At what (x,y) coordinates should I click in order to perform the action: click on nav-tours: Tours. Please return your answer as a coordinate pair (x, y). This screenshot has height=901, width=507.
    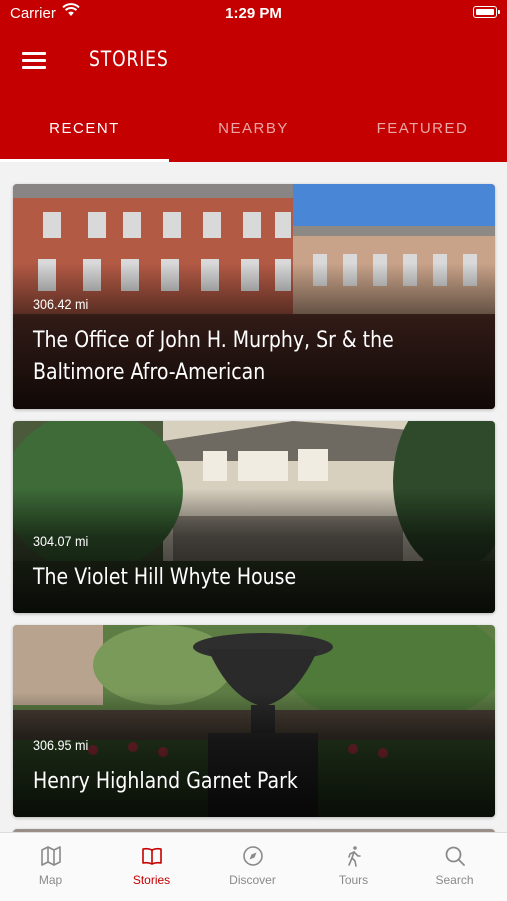
    Looking at the image, I should click on (353, 867).